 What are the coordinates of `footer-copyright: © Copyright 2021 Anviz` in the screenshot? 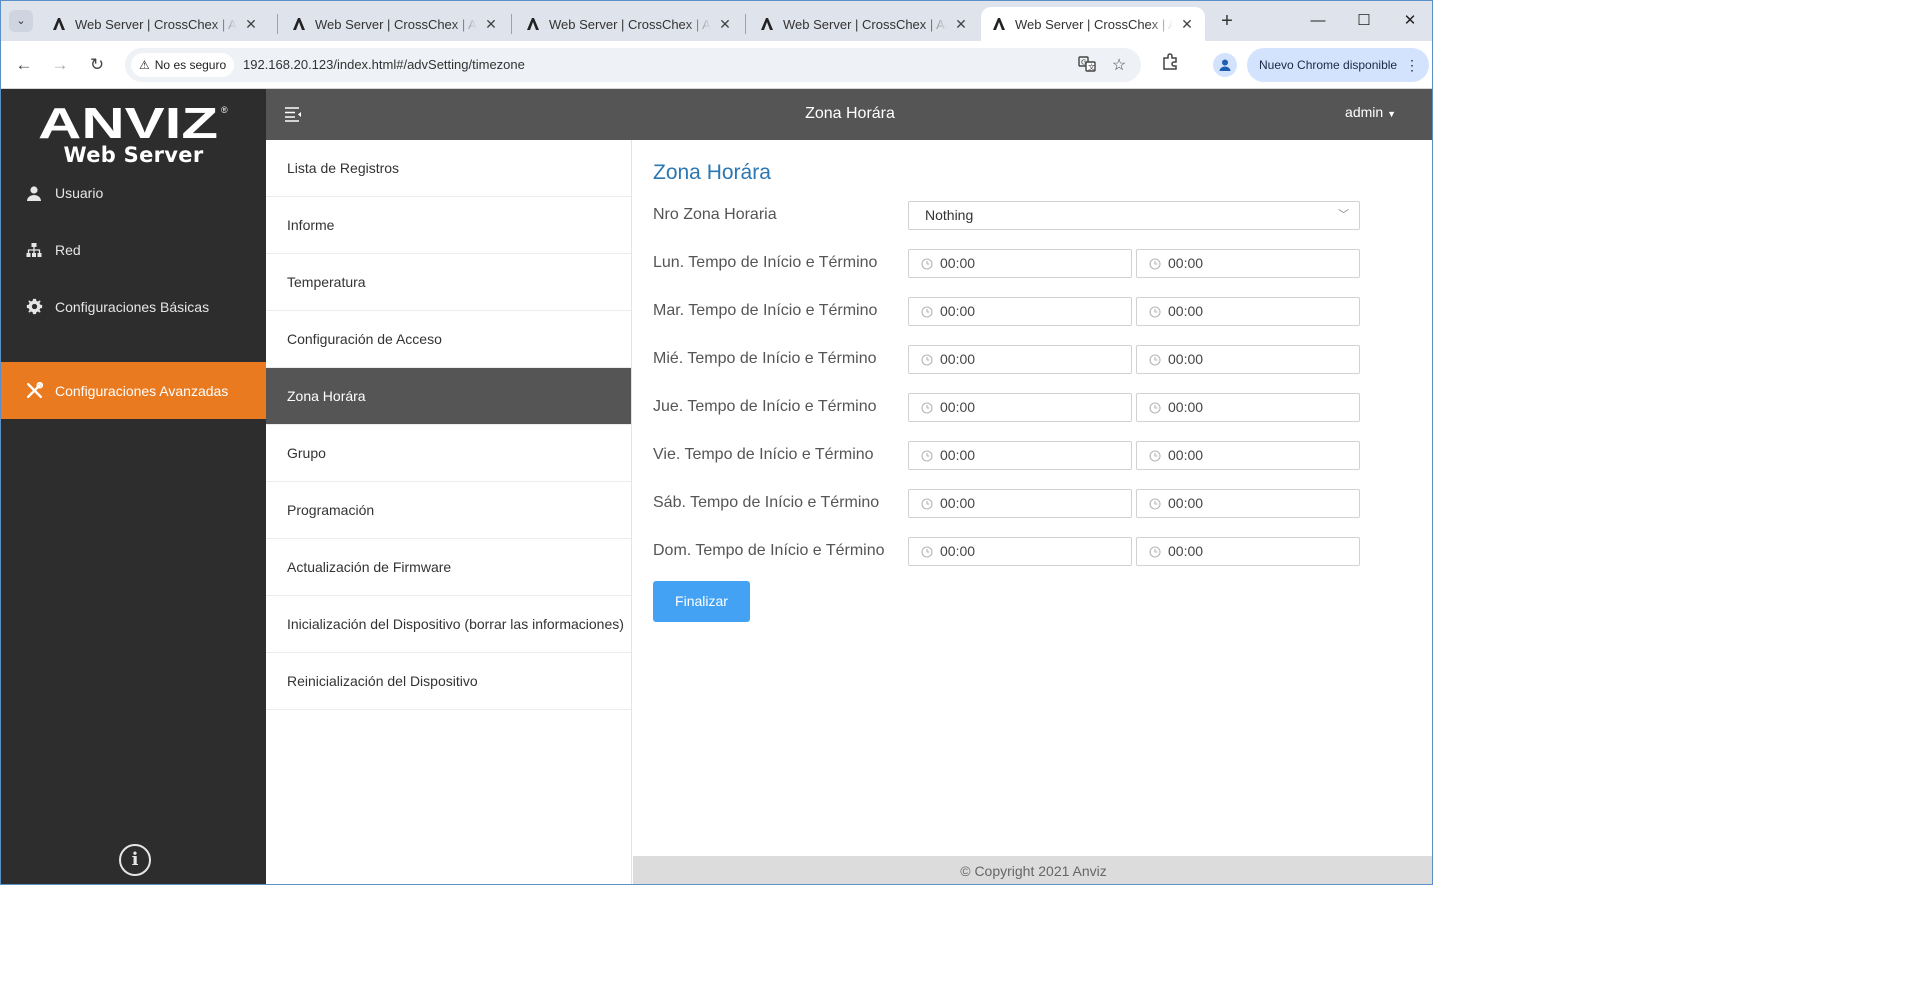 It's located at (1032, 870).